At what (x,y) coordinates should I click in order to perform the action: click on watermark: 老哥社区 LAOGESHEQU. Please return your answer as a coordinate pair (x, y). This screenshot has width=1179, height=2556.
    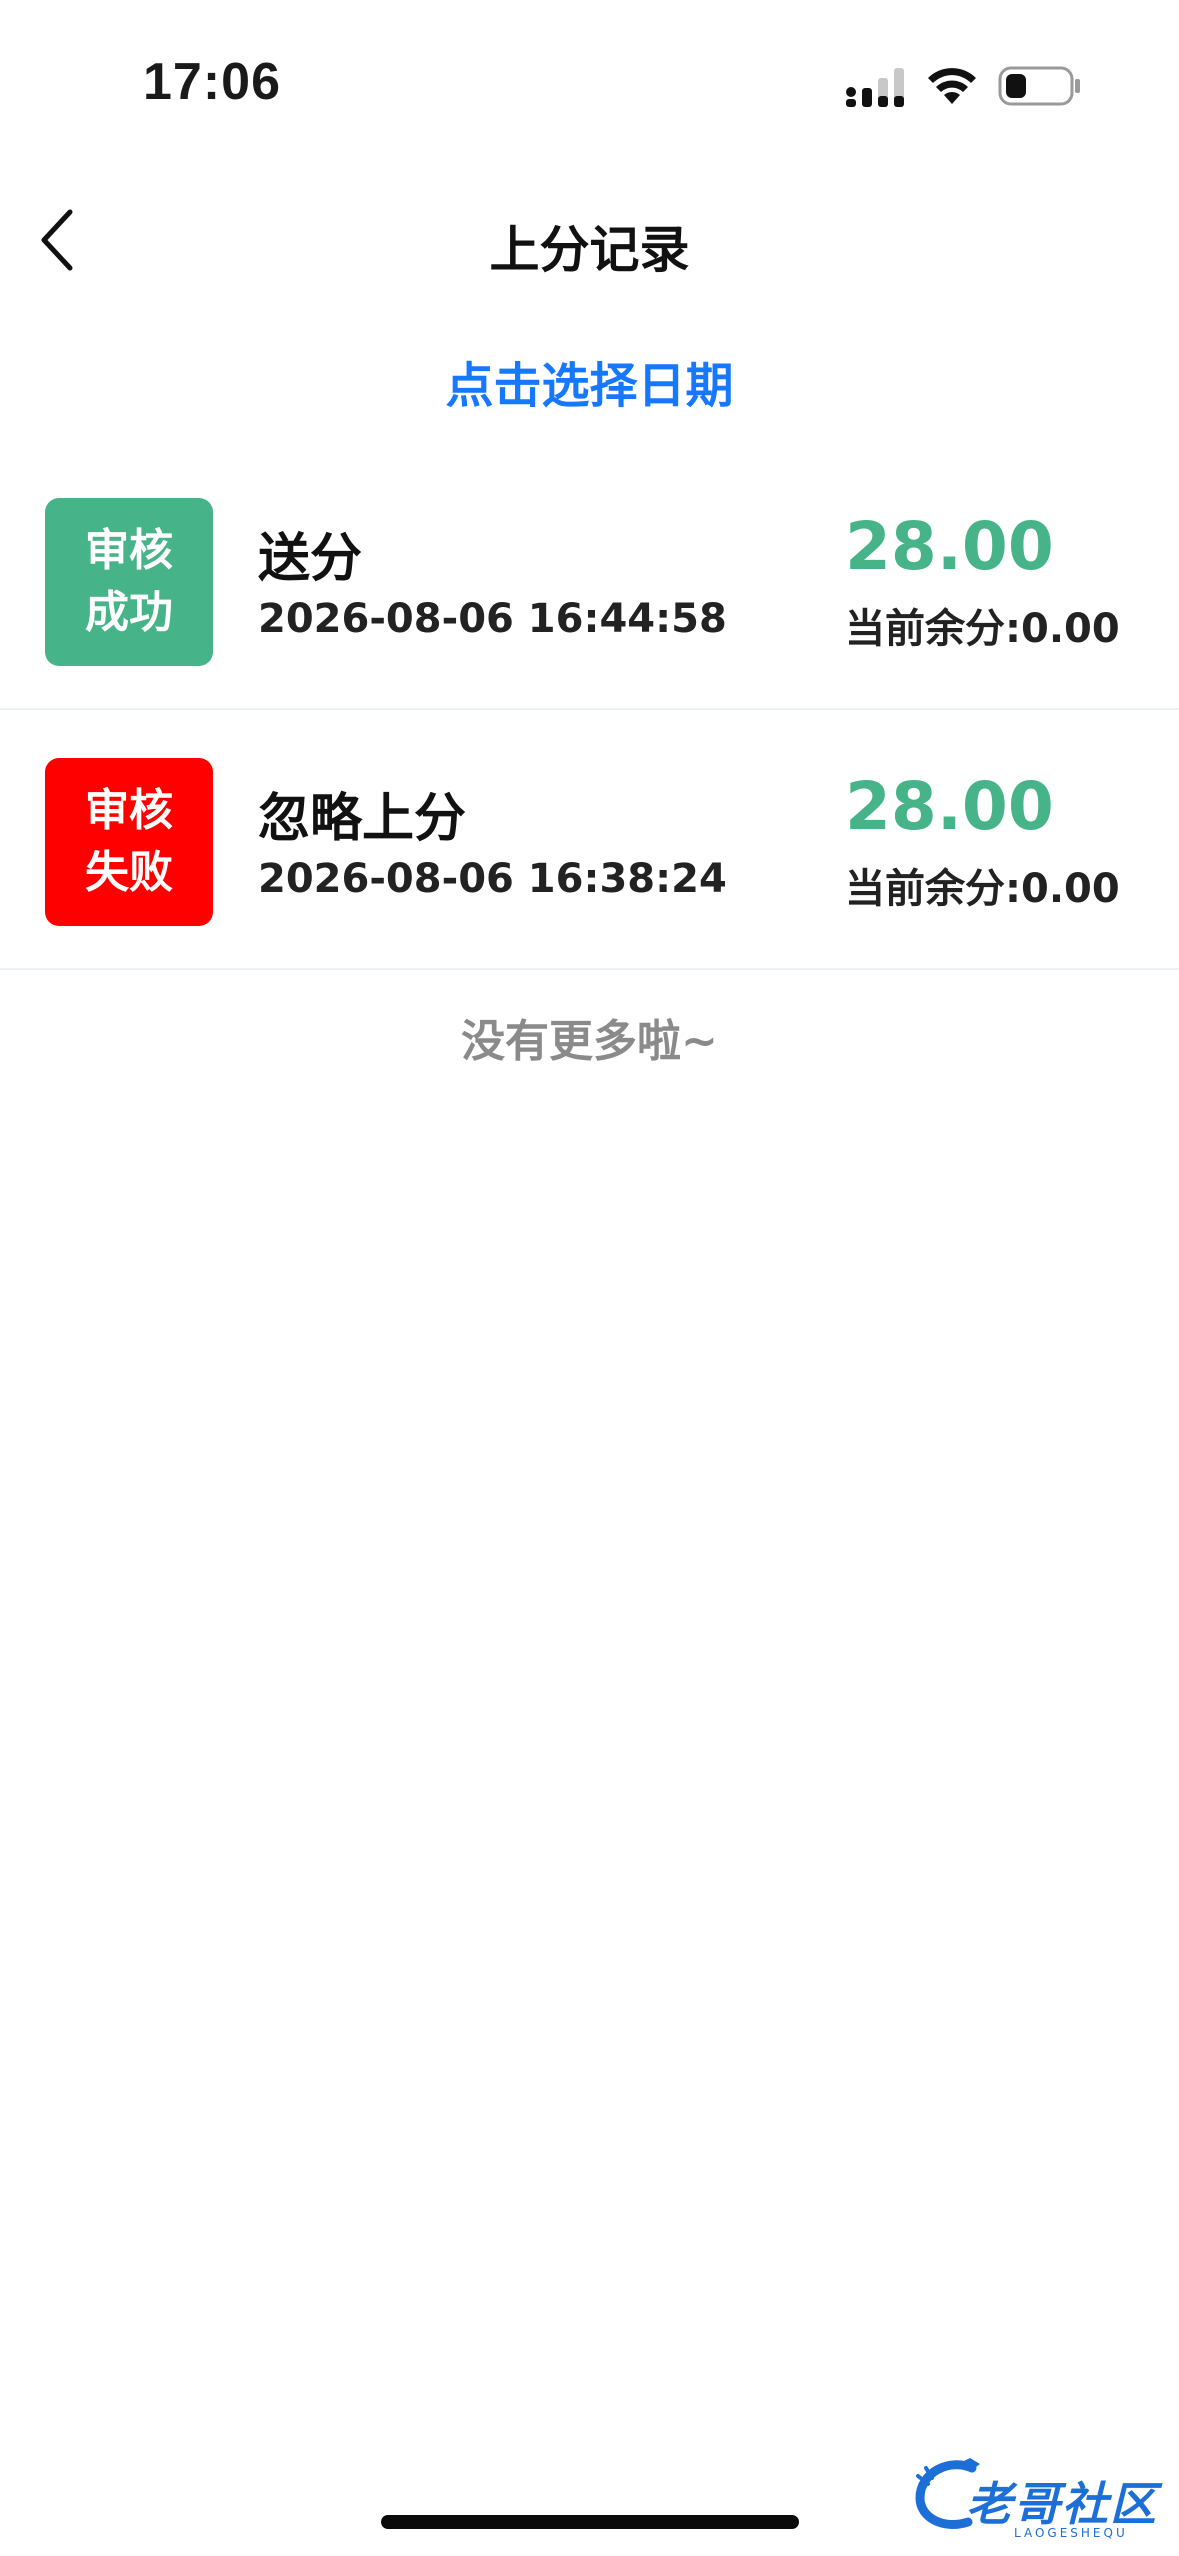
    Looking at the image, I should click on (1041, 2498).